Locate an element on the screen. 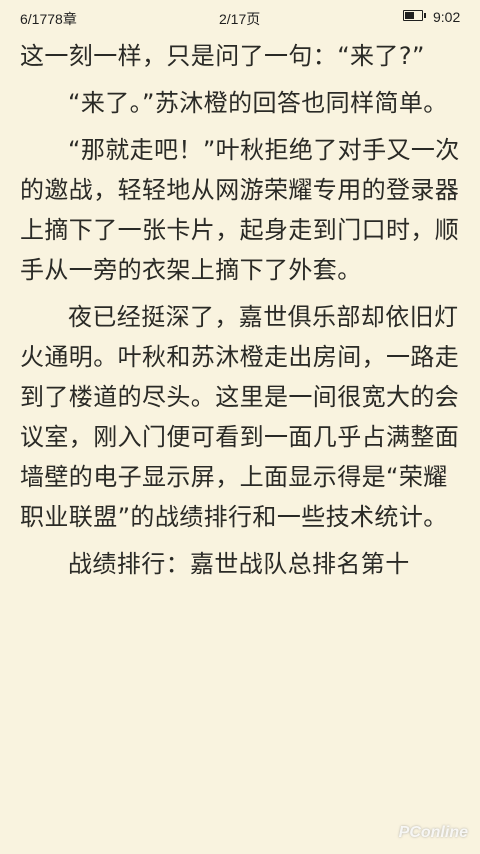  page-progress: 2/17页 is located at coordinates (240, 19).